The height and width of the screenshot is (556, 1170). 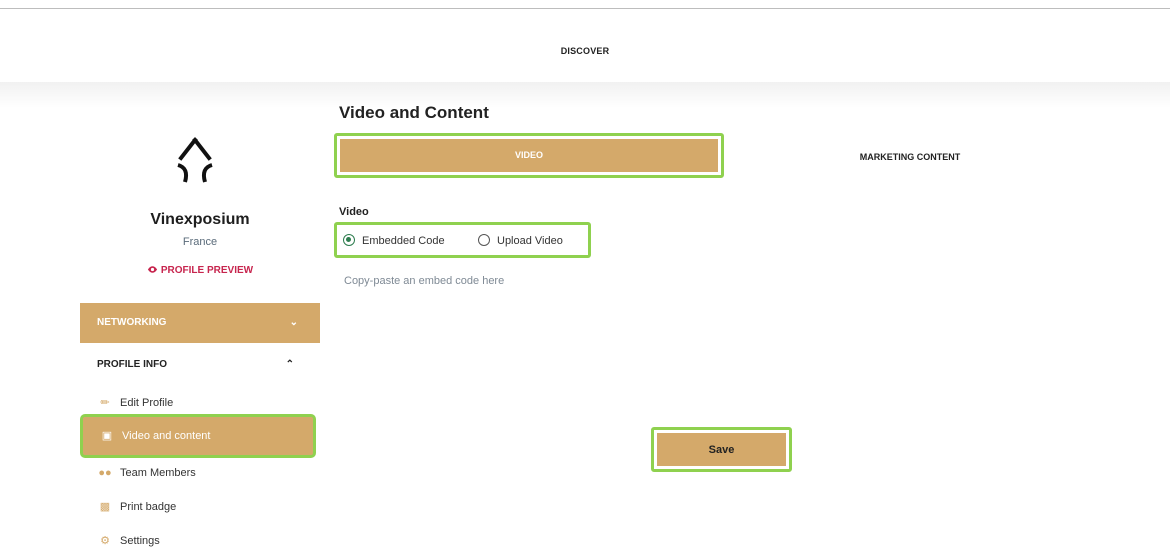 What do you see at coordinates (105, 473) in the screenshot?
I see `people-icon: ●●` at bounding box center [105, 473].